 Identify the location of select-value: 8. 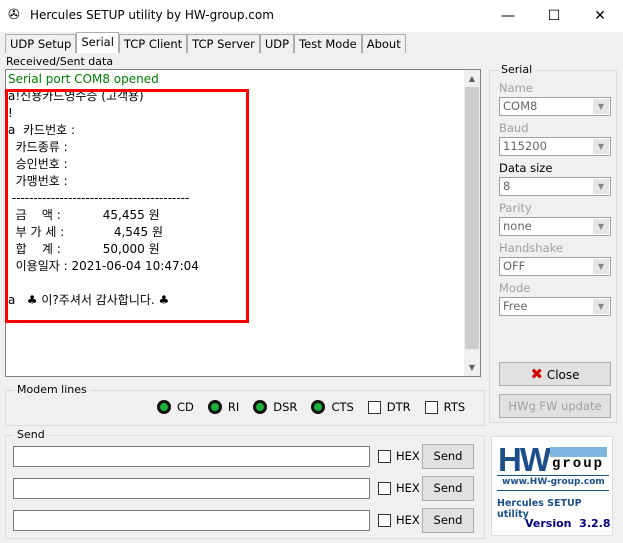
(507, 186).